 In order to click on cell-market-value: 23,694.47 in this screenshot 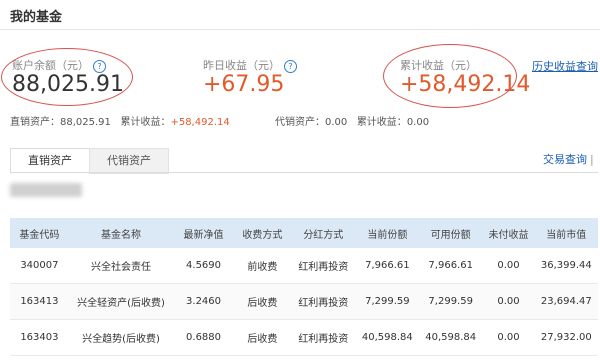, I will do `click(566, 301)`.